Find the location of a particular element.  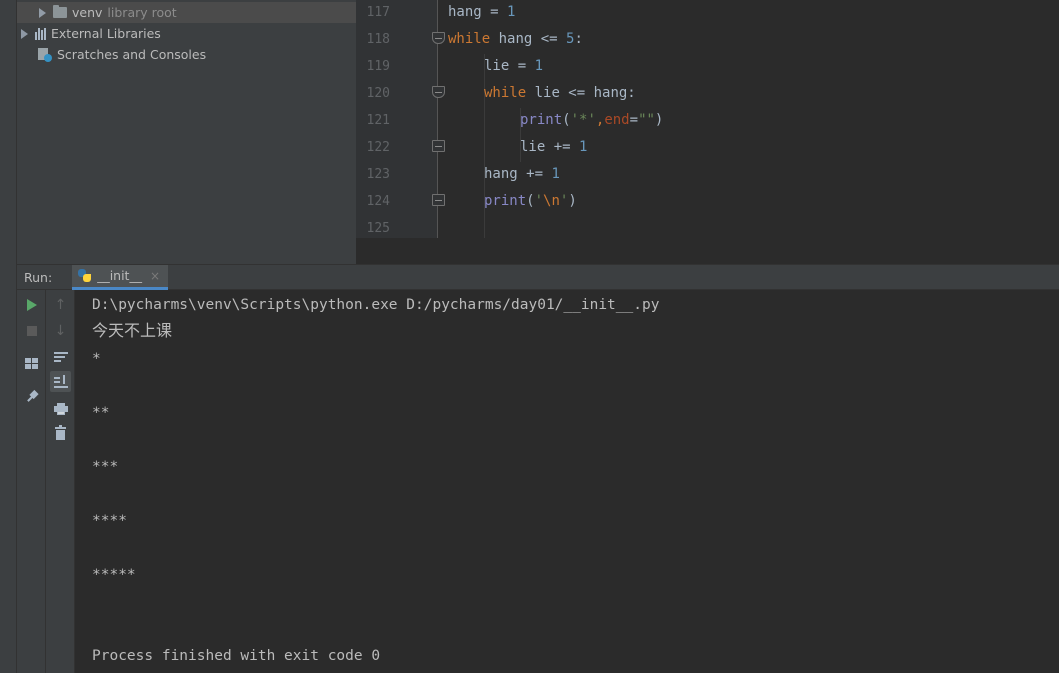

console-line: * is located at coordinates (96, 359).